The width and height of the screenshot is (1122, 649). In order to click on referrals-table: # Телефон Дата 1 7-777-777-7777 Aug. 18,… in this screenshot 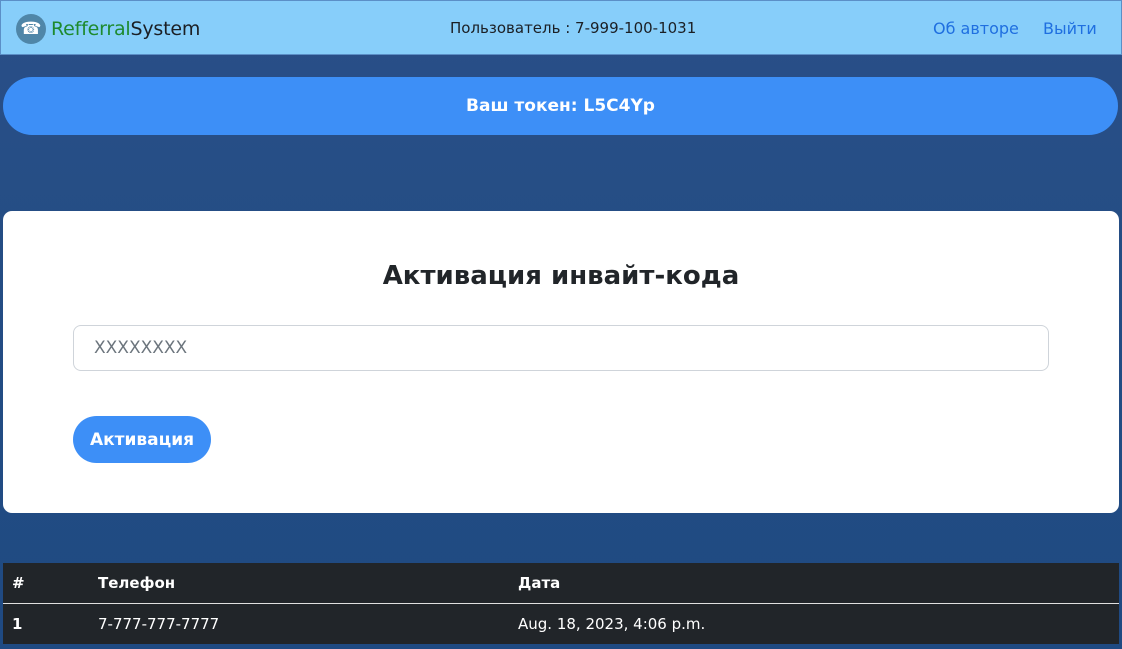, I will do `click(561, 603)`.